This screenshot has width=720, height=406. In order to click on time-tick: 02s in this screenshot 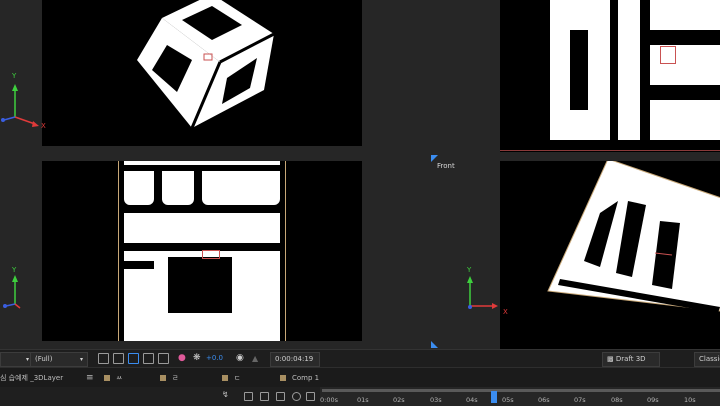, I will do `click(399, 400)`.